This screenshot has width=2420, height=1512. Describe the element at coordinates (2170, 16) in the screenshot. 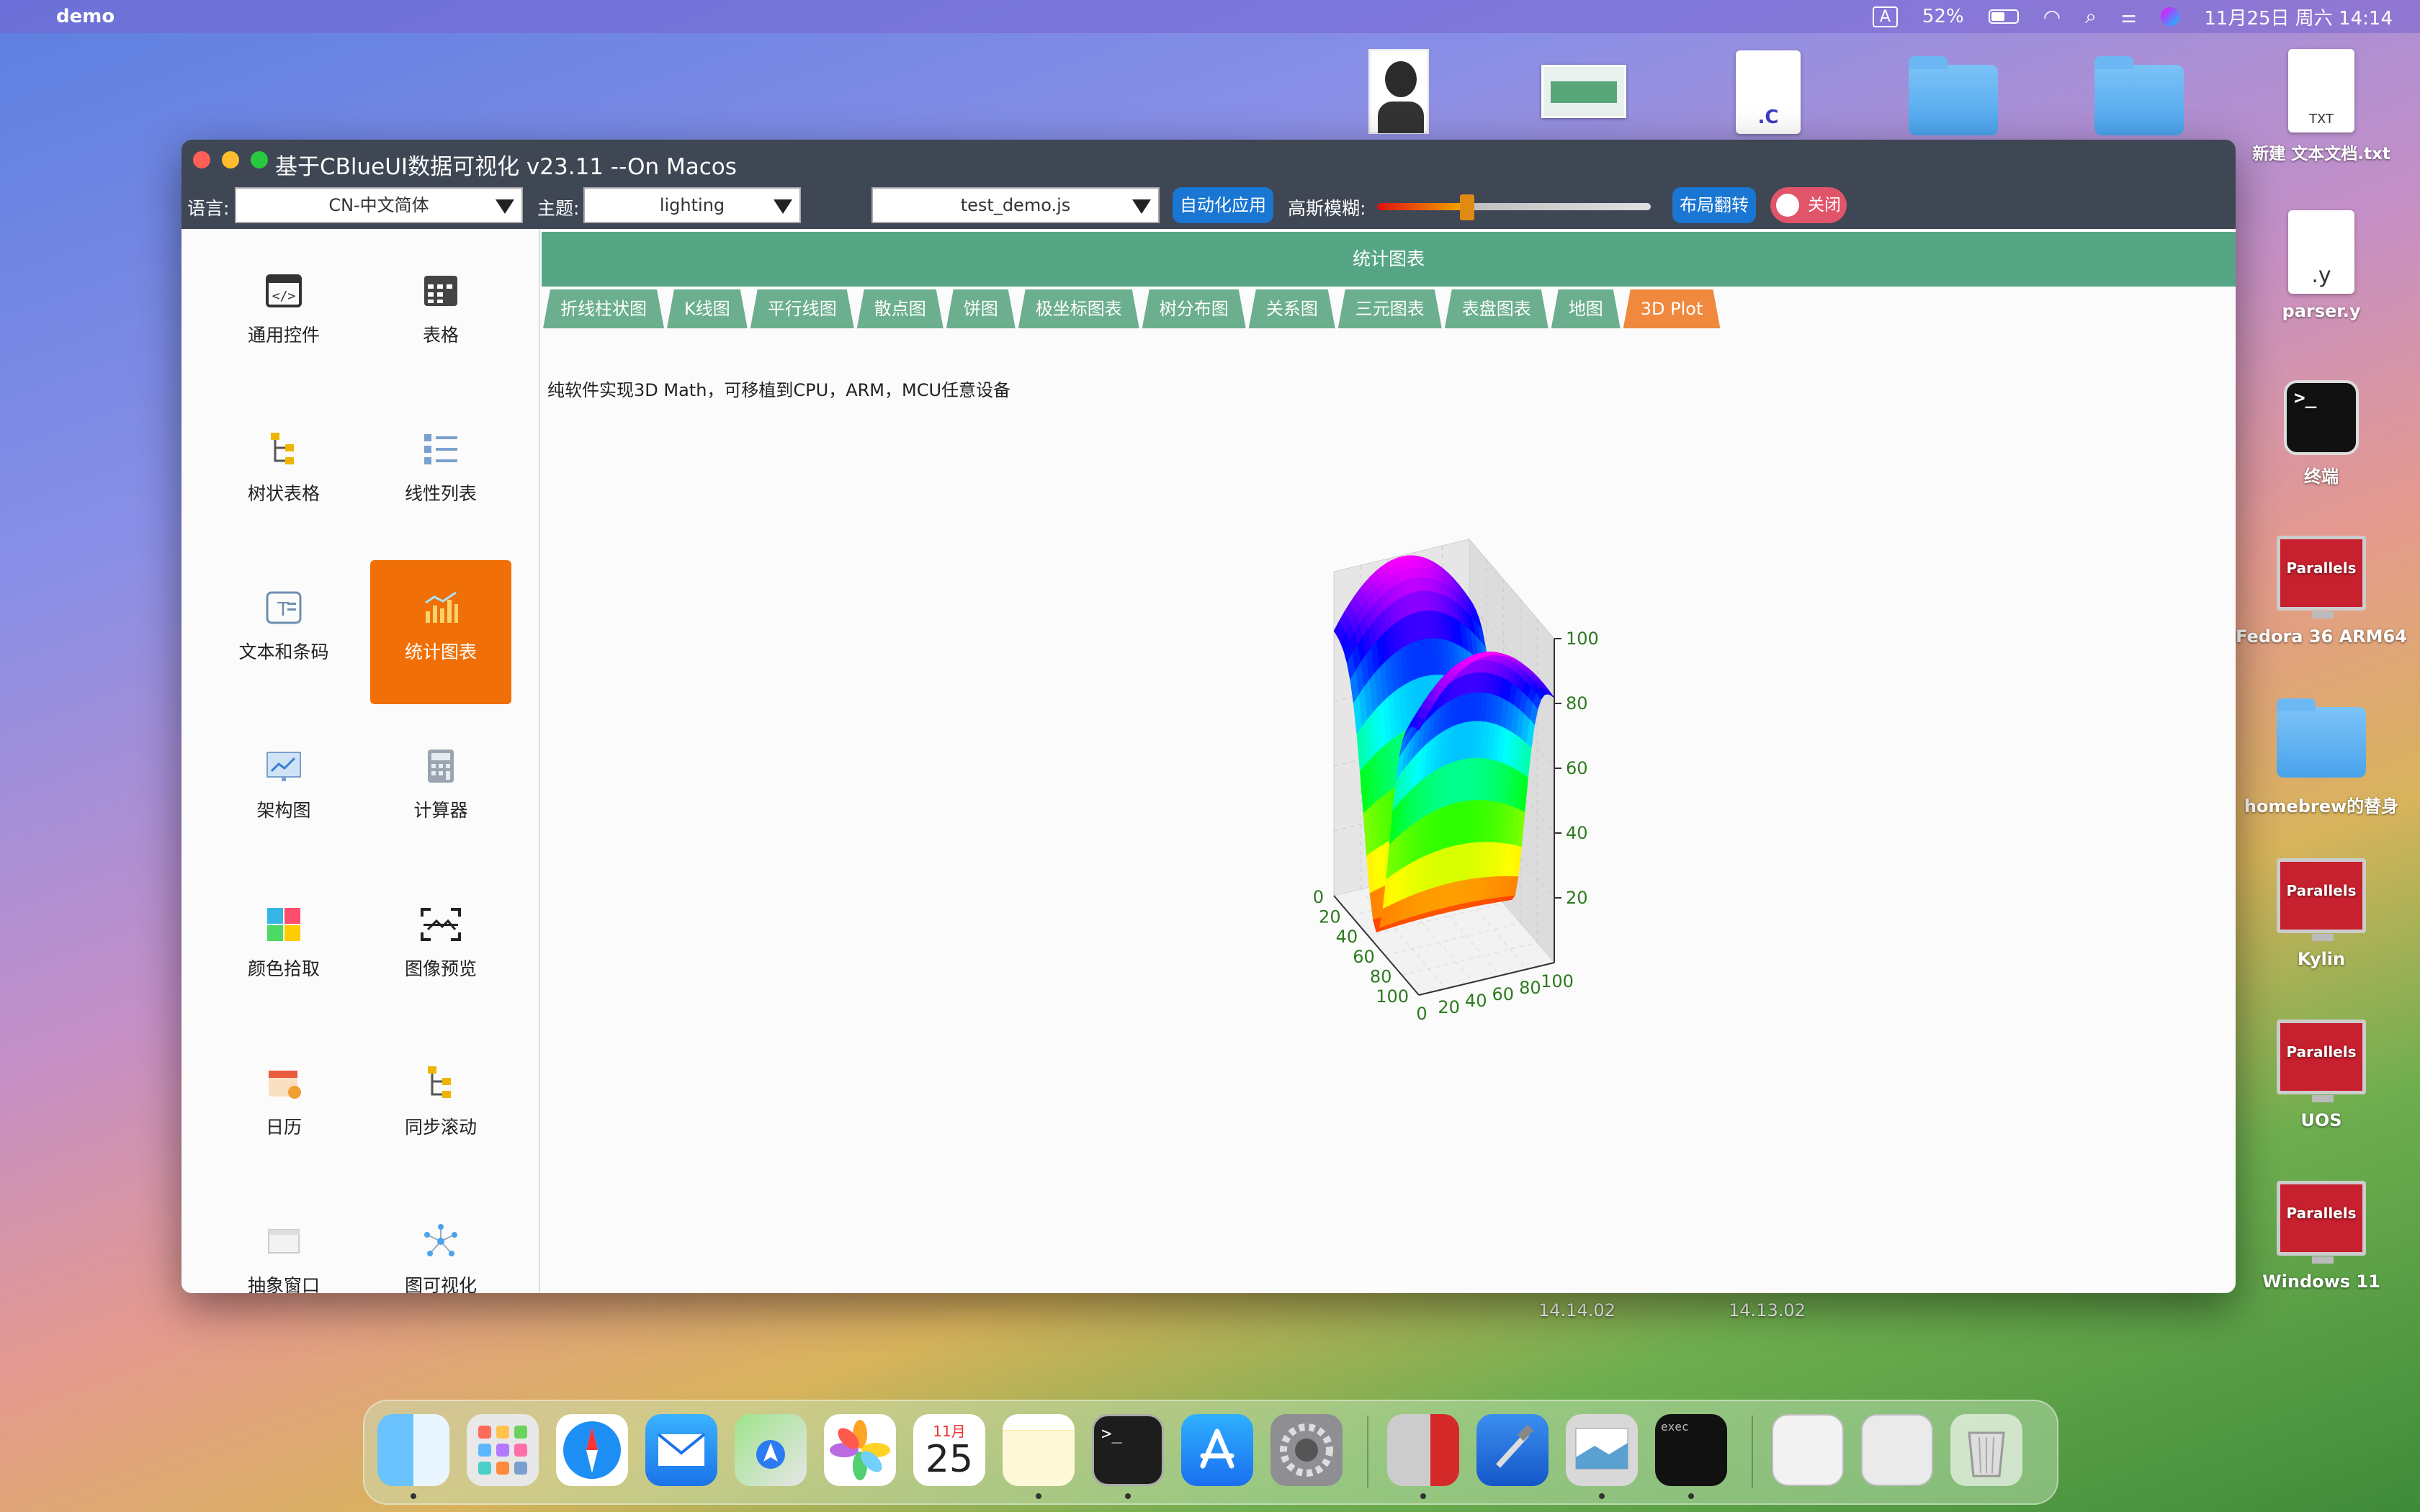

I see `siri-icon` at that location.